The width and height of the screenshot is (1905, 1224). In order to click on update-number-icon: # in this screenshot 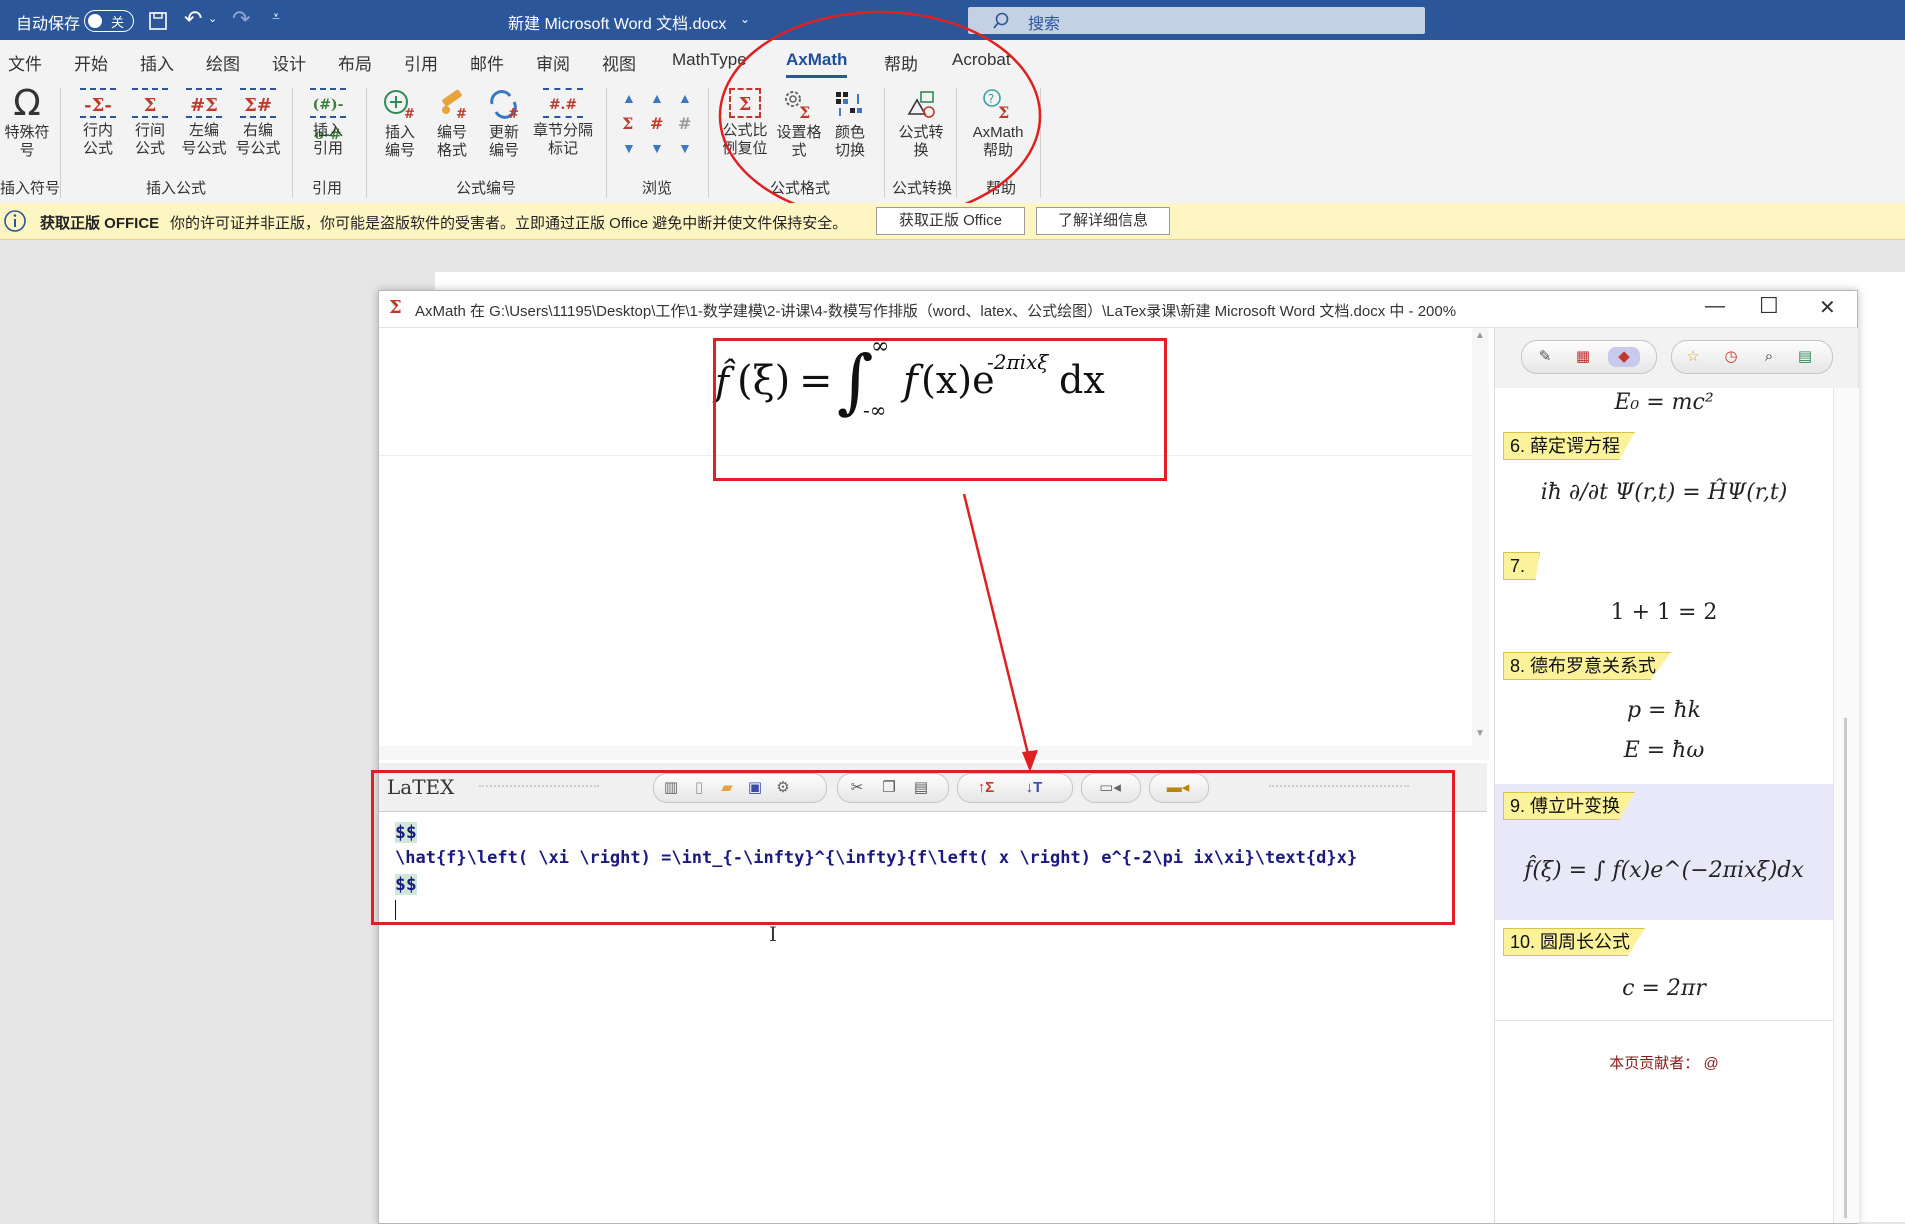, I will do `click(504, 105)`.